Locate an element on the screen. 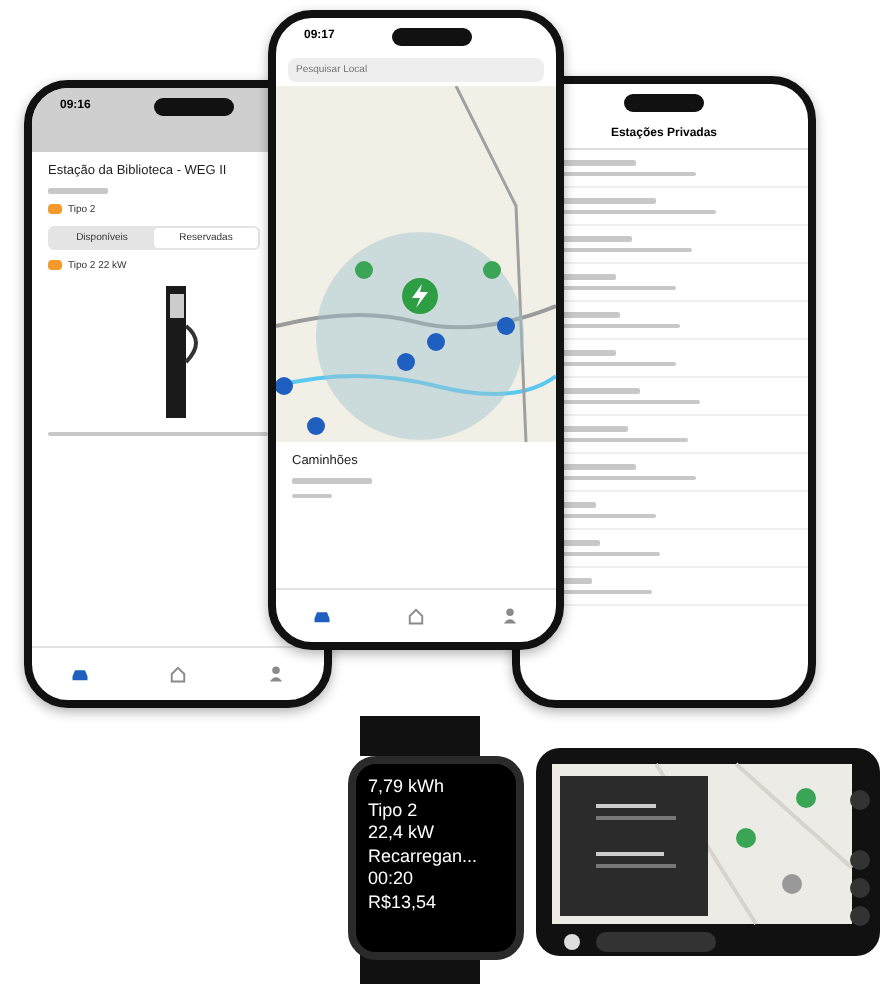 The height and width of the screenshot is (984, 890). watch-reading: Tipo 2 is located at coordinates (394, 809).